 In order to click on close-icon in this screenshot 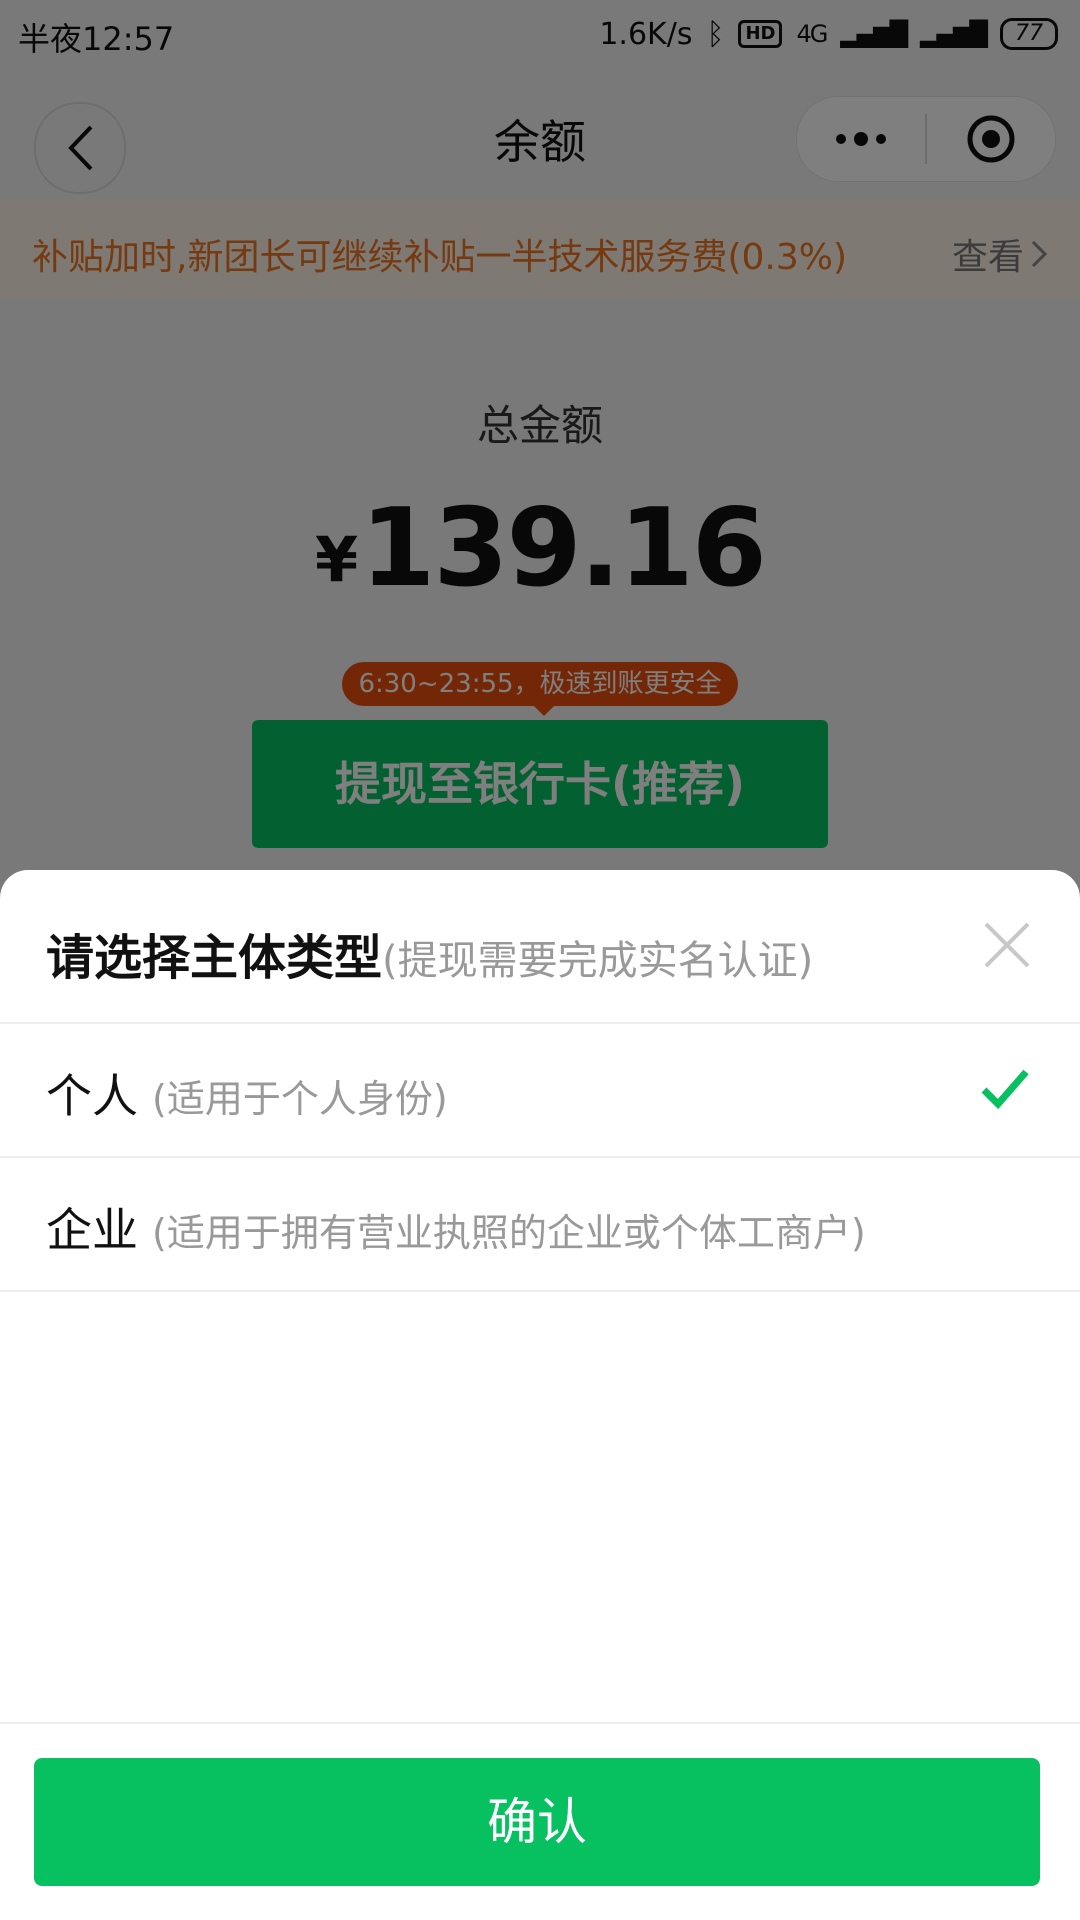, I will do `click(1007, 945)`.